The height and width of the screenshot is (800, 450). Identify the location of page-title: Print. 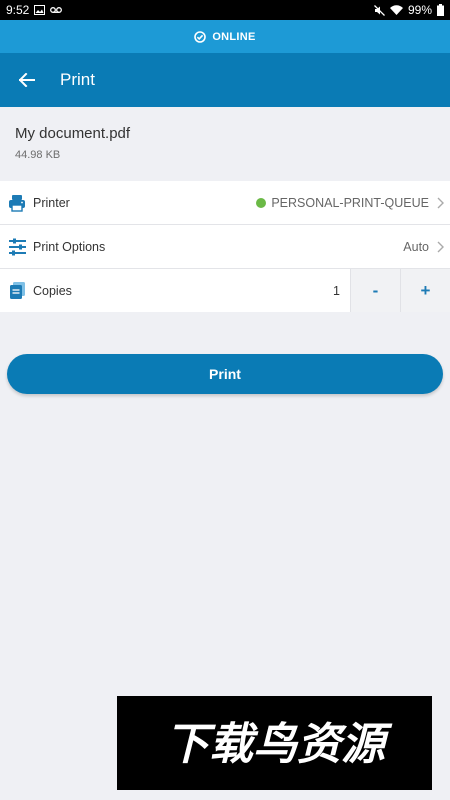
(77, 79).